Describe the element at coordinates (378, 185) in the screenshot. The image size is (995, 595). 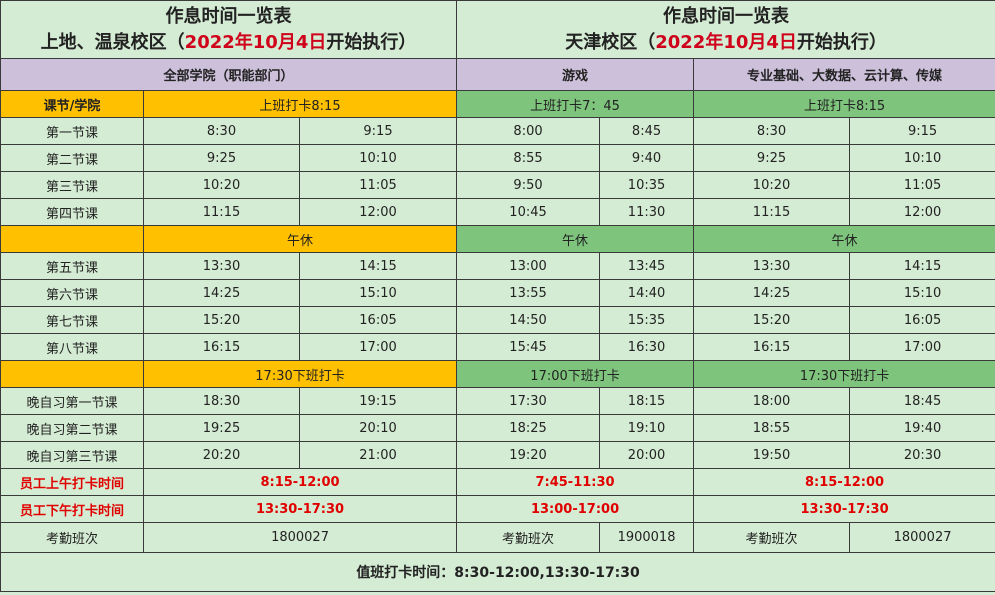
I see `all-end-time: 11:05` at that location.